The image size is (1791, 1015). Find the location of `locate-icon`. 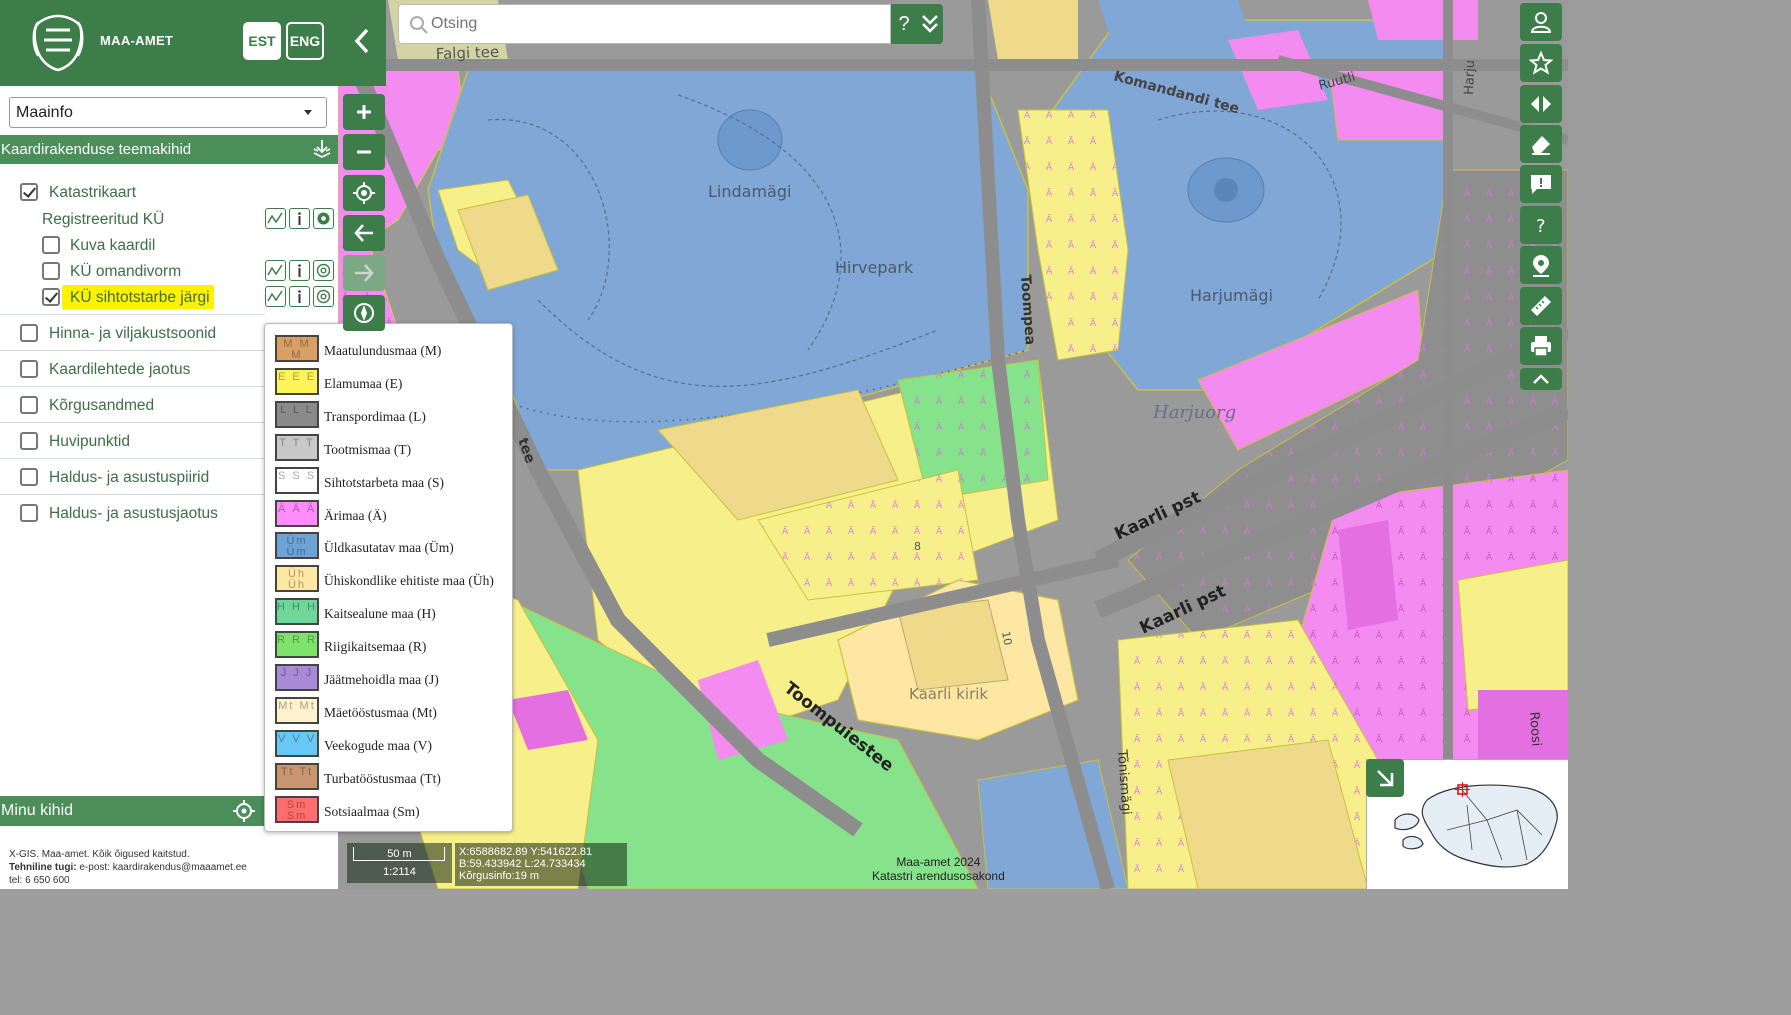

locate-icon is located at coordinates (364, 193).